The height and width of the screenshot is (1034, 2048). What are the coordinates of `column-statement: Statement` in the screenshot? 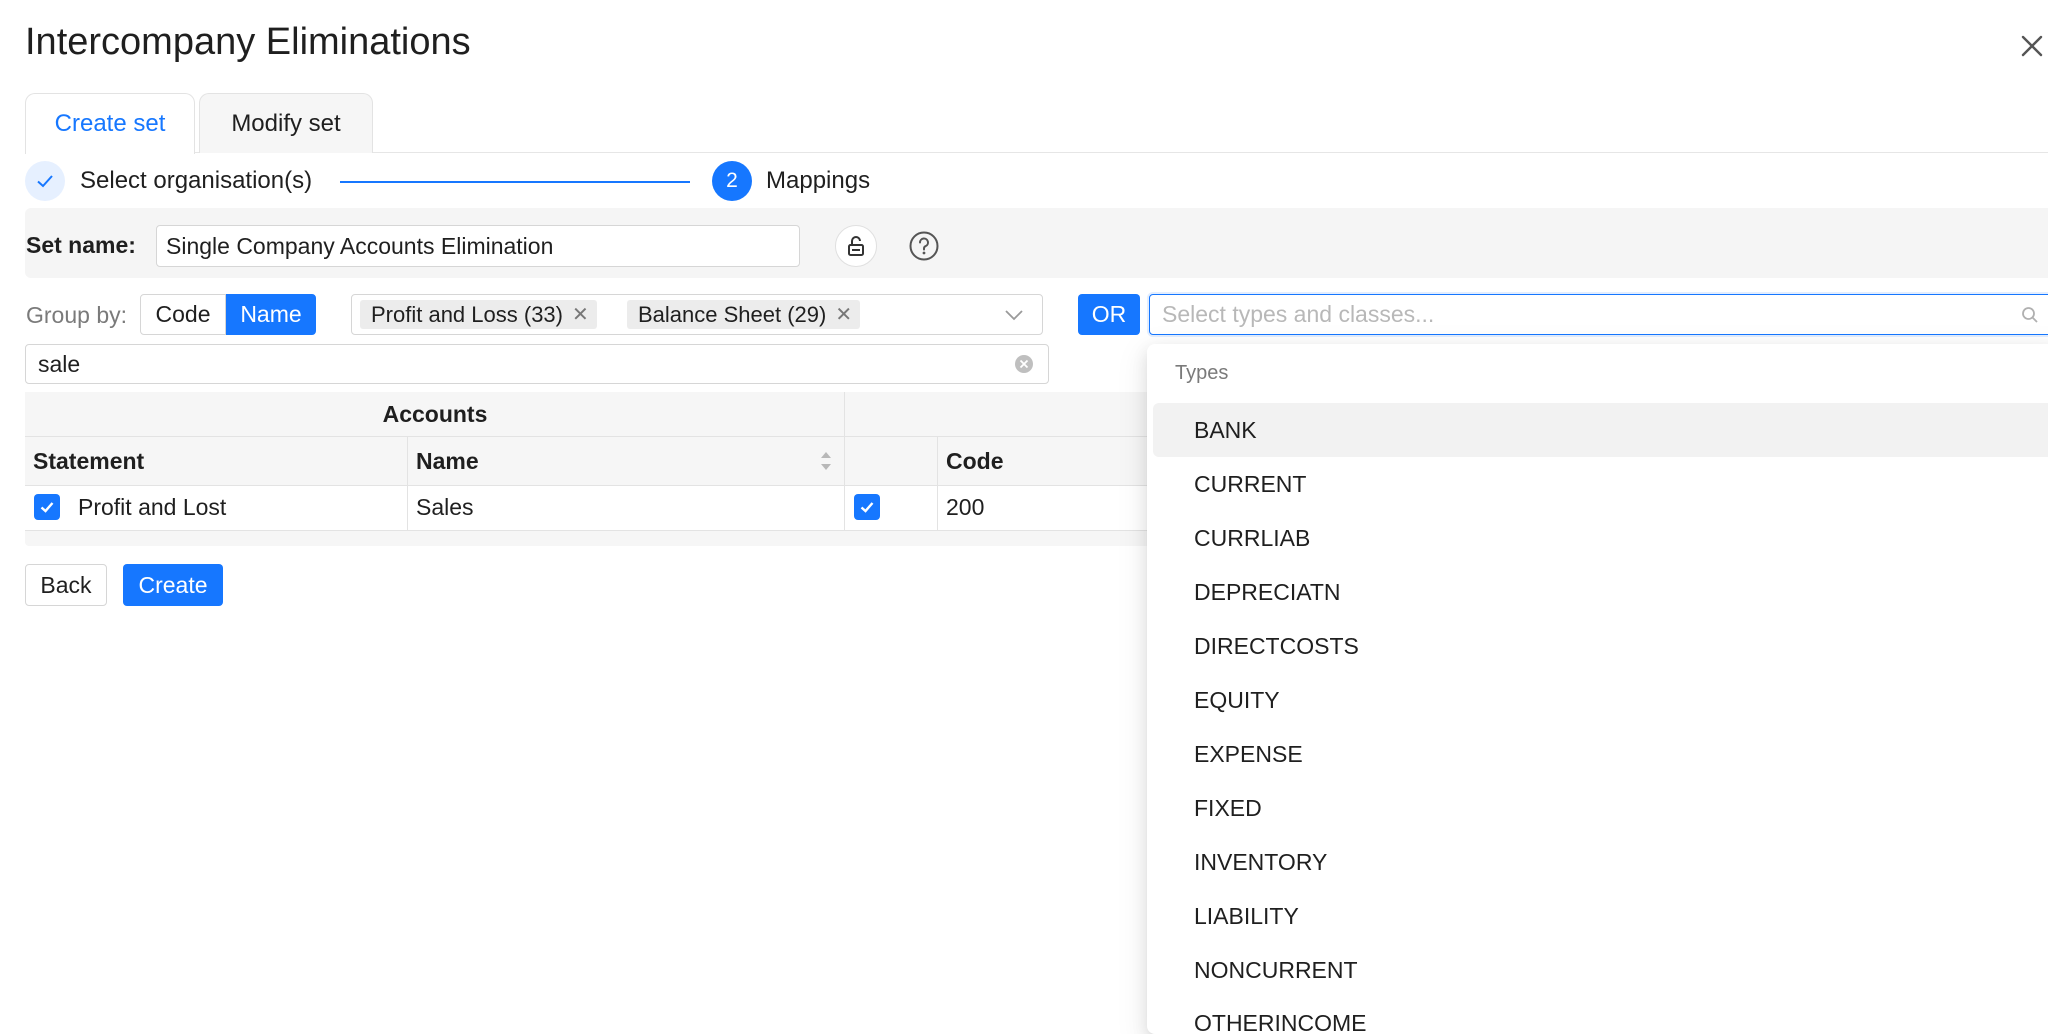 It's located at (89, 461).